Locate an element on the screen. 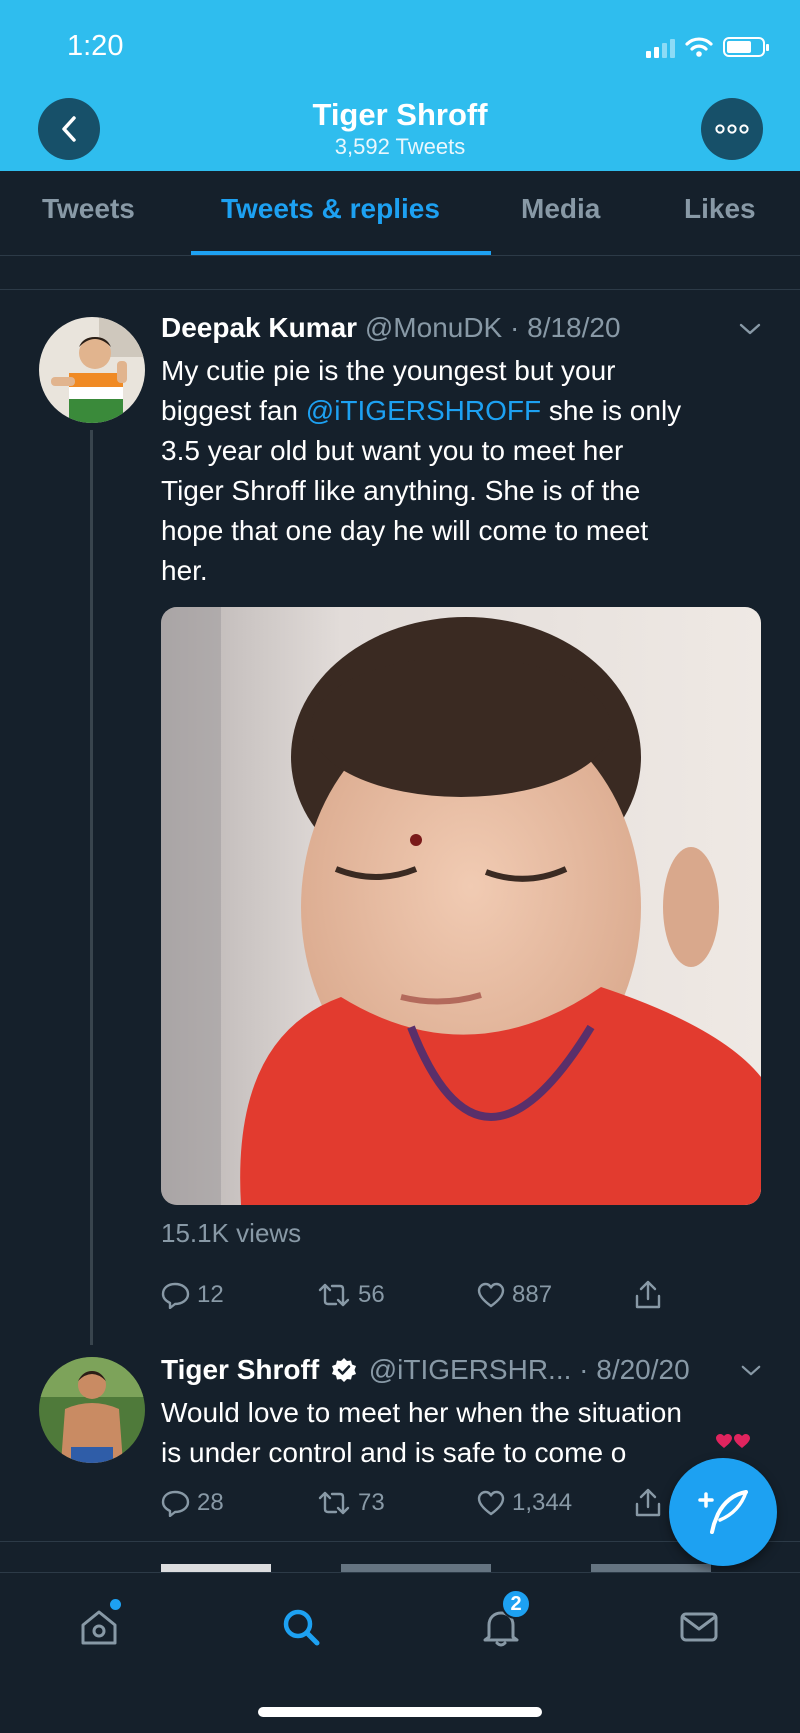 Image resolution: width=800 pixels, height=1733 pixels. more-options-button is located at coordinates (732, 129).